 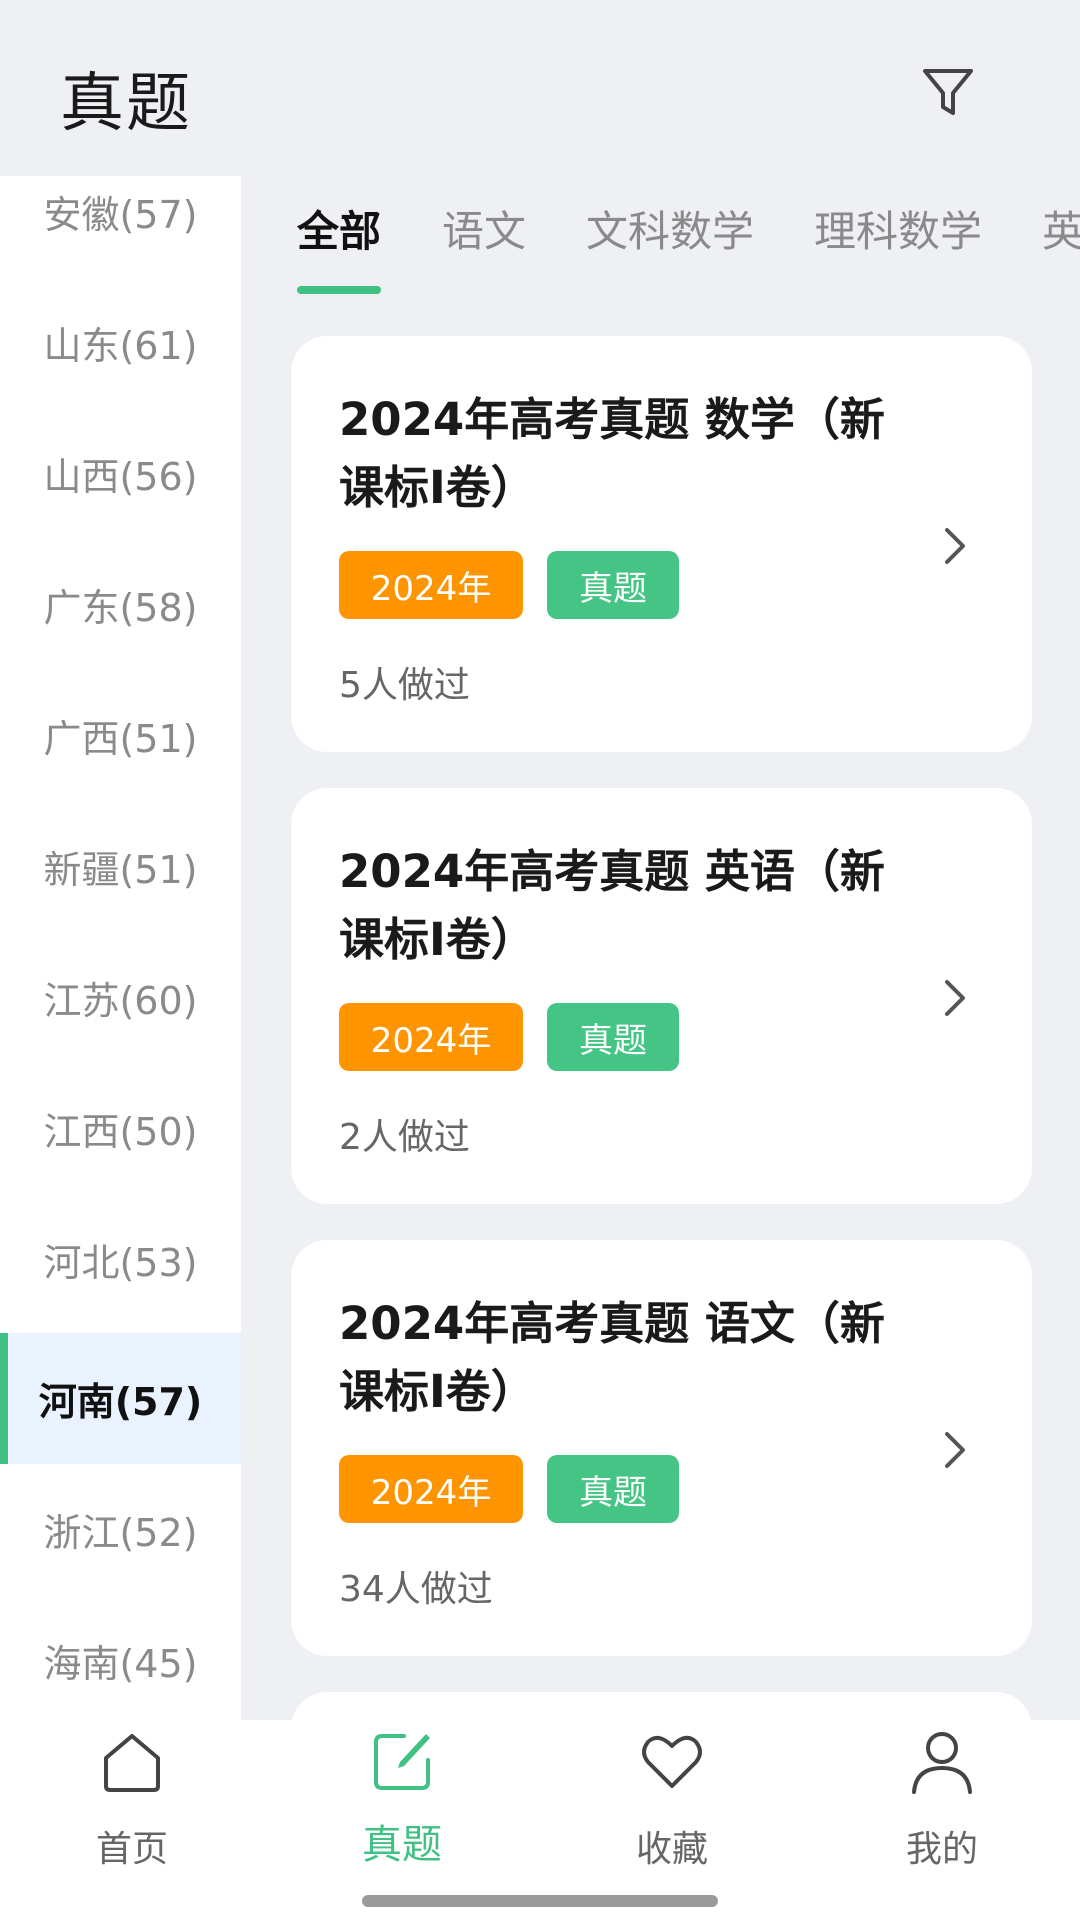 I want to click on nav-favorites: 收藏, so click(x=672, y=1803).